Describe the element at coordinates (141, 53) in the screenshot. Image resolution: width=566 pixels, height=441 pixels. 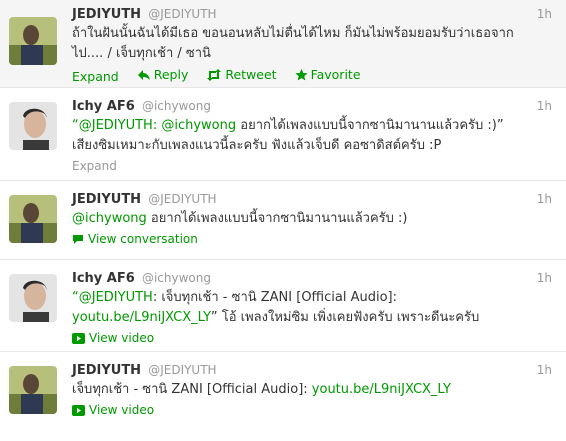
I see `tweet-text-line: ไป.... / เจ็บทุกเช้า / ซานิ` at that location.